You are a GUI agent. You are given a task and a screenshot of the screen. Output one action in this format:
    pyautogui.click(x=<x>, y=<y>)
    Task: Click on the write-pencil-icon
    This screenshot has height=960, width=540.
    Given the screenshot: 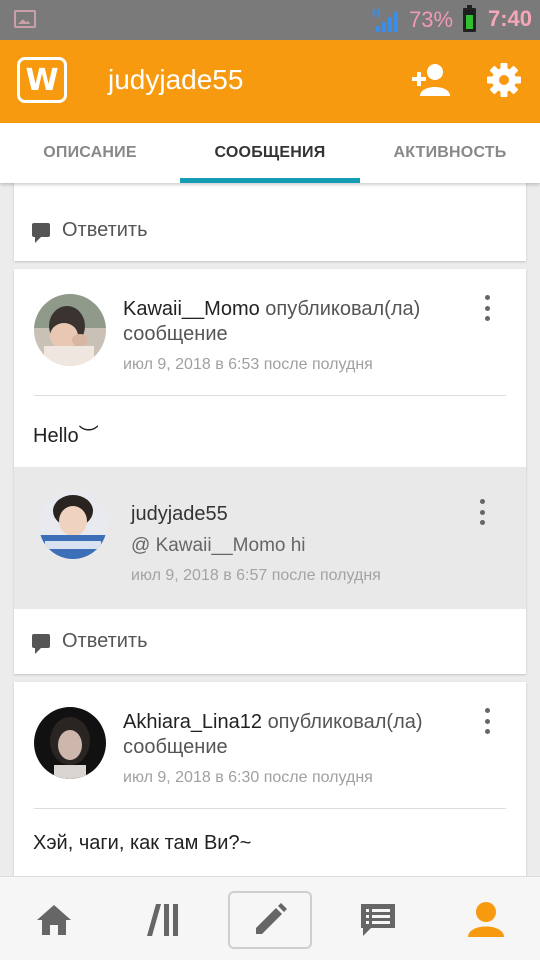 What is the action you would take?
    pyautogui.click(x=271, y=918)
    